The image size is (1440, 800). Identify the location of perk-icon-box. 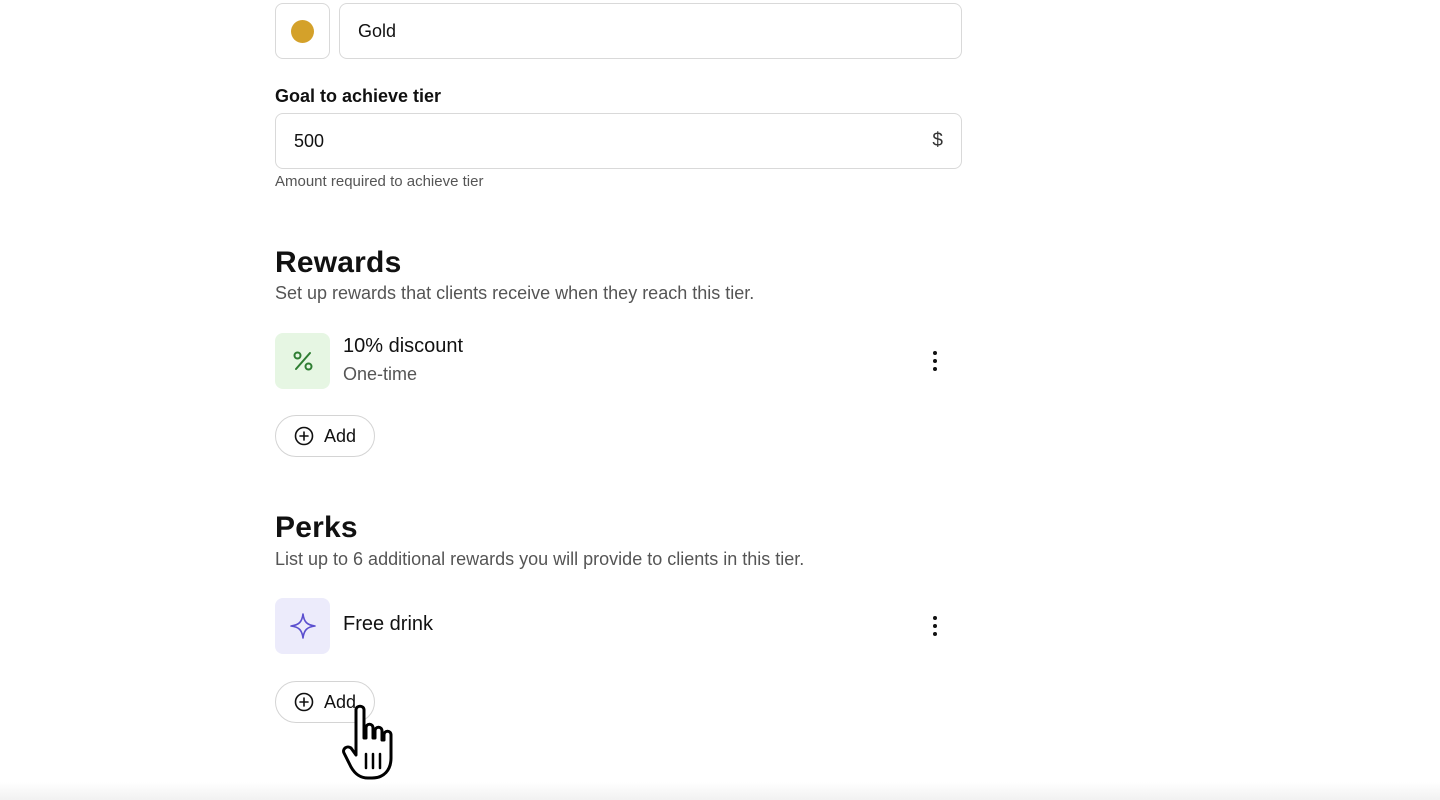
(302, 626).